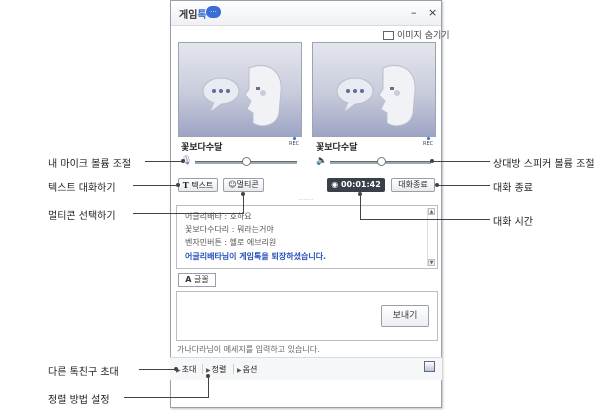  I want to click on mic-volume-slider: 🎙, so click(240, 162).